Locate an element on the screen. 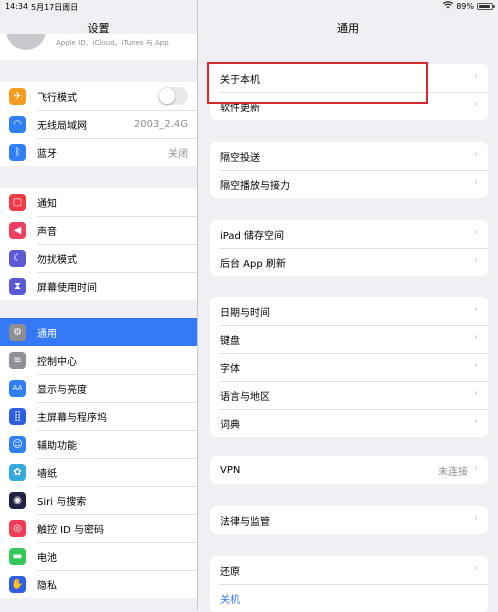 The image size is (498, 612). detail-item: iPad 储存空间 › is located at coordinates (349, 234).